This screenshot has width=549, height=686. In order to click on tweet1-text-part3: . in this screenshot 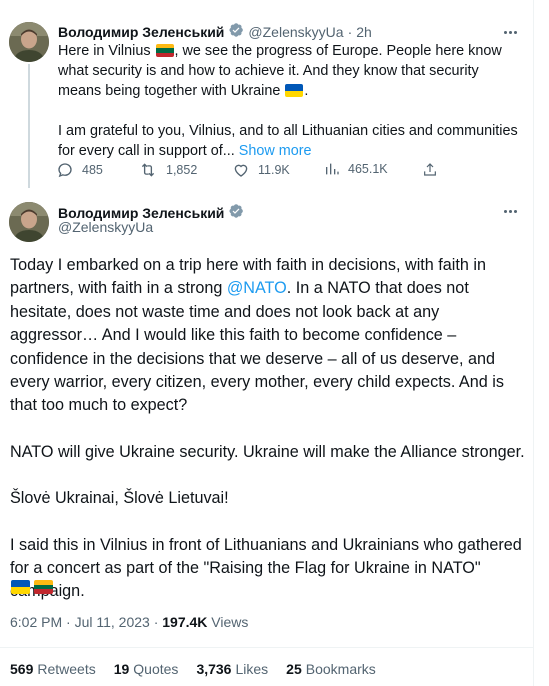, I will do `click(306, 91)`.